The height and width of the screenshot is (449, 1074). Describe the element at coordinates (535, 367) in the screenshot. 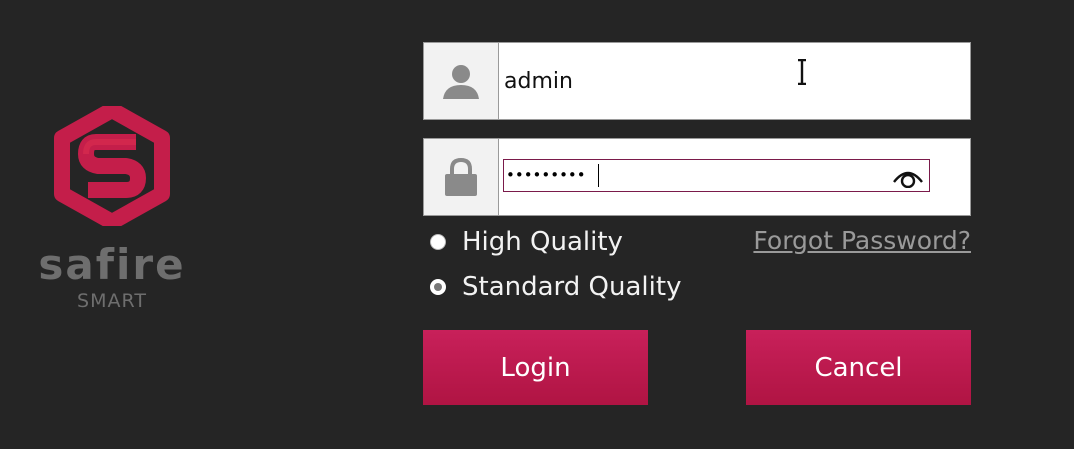

I see `login-button: Login` at that location.